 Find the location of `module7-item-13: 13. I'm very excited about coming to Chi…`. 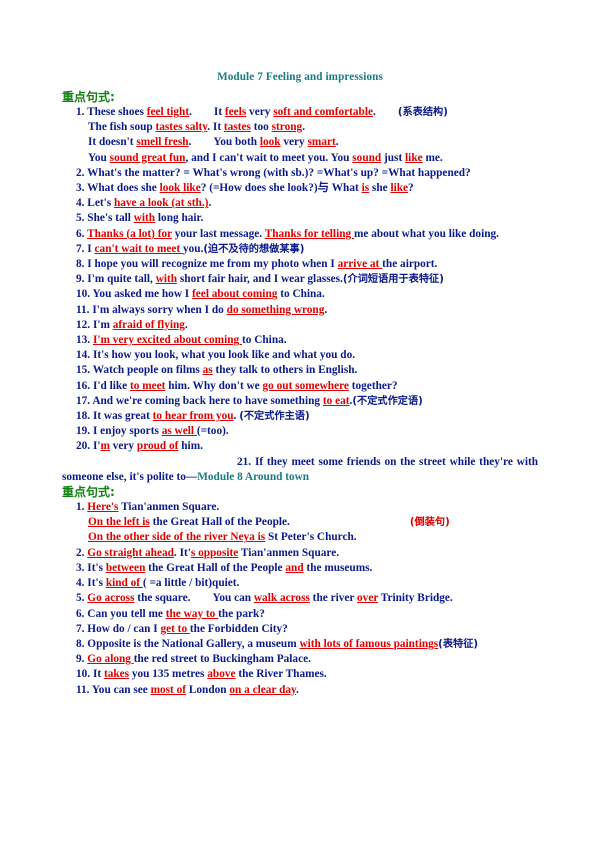

module7-item-13: 13. I'm very excited about coming to Chi… is located at coordinates (300, 340).